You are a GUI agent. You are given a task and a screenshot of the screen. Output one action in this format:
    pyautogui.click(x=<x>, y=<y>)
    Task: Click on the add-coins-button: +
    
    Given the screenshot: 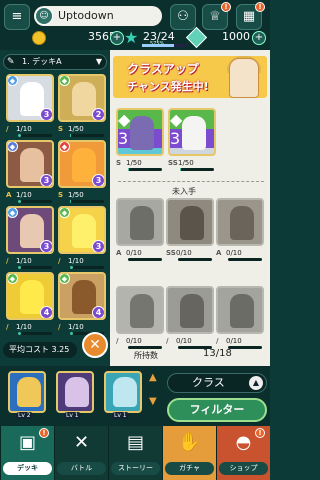 What is the action you would take?
    pyautogui.click(x=117, y=38)
    